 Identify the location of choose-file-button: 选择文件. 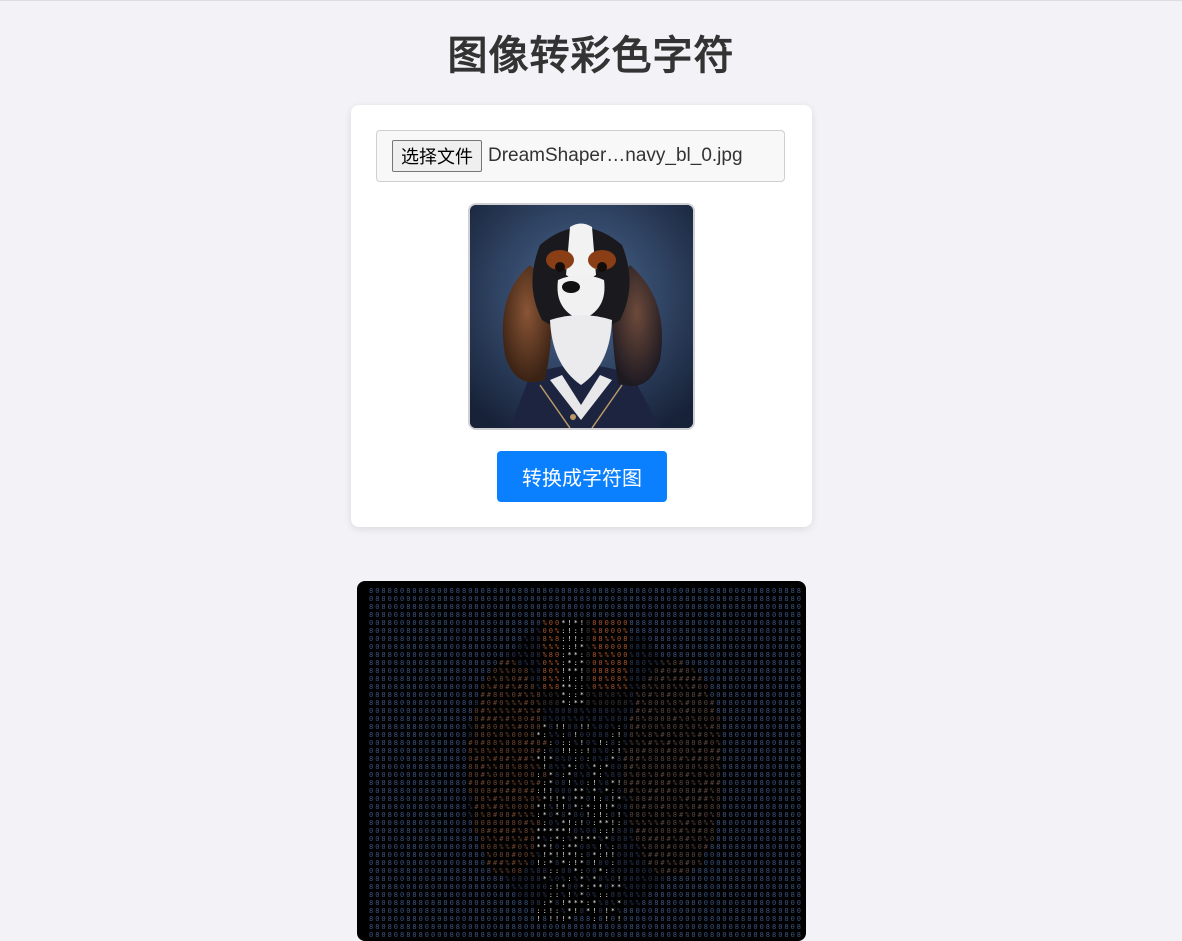
(437, 156).